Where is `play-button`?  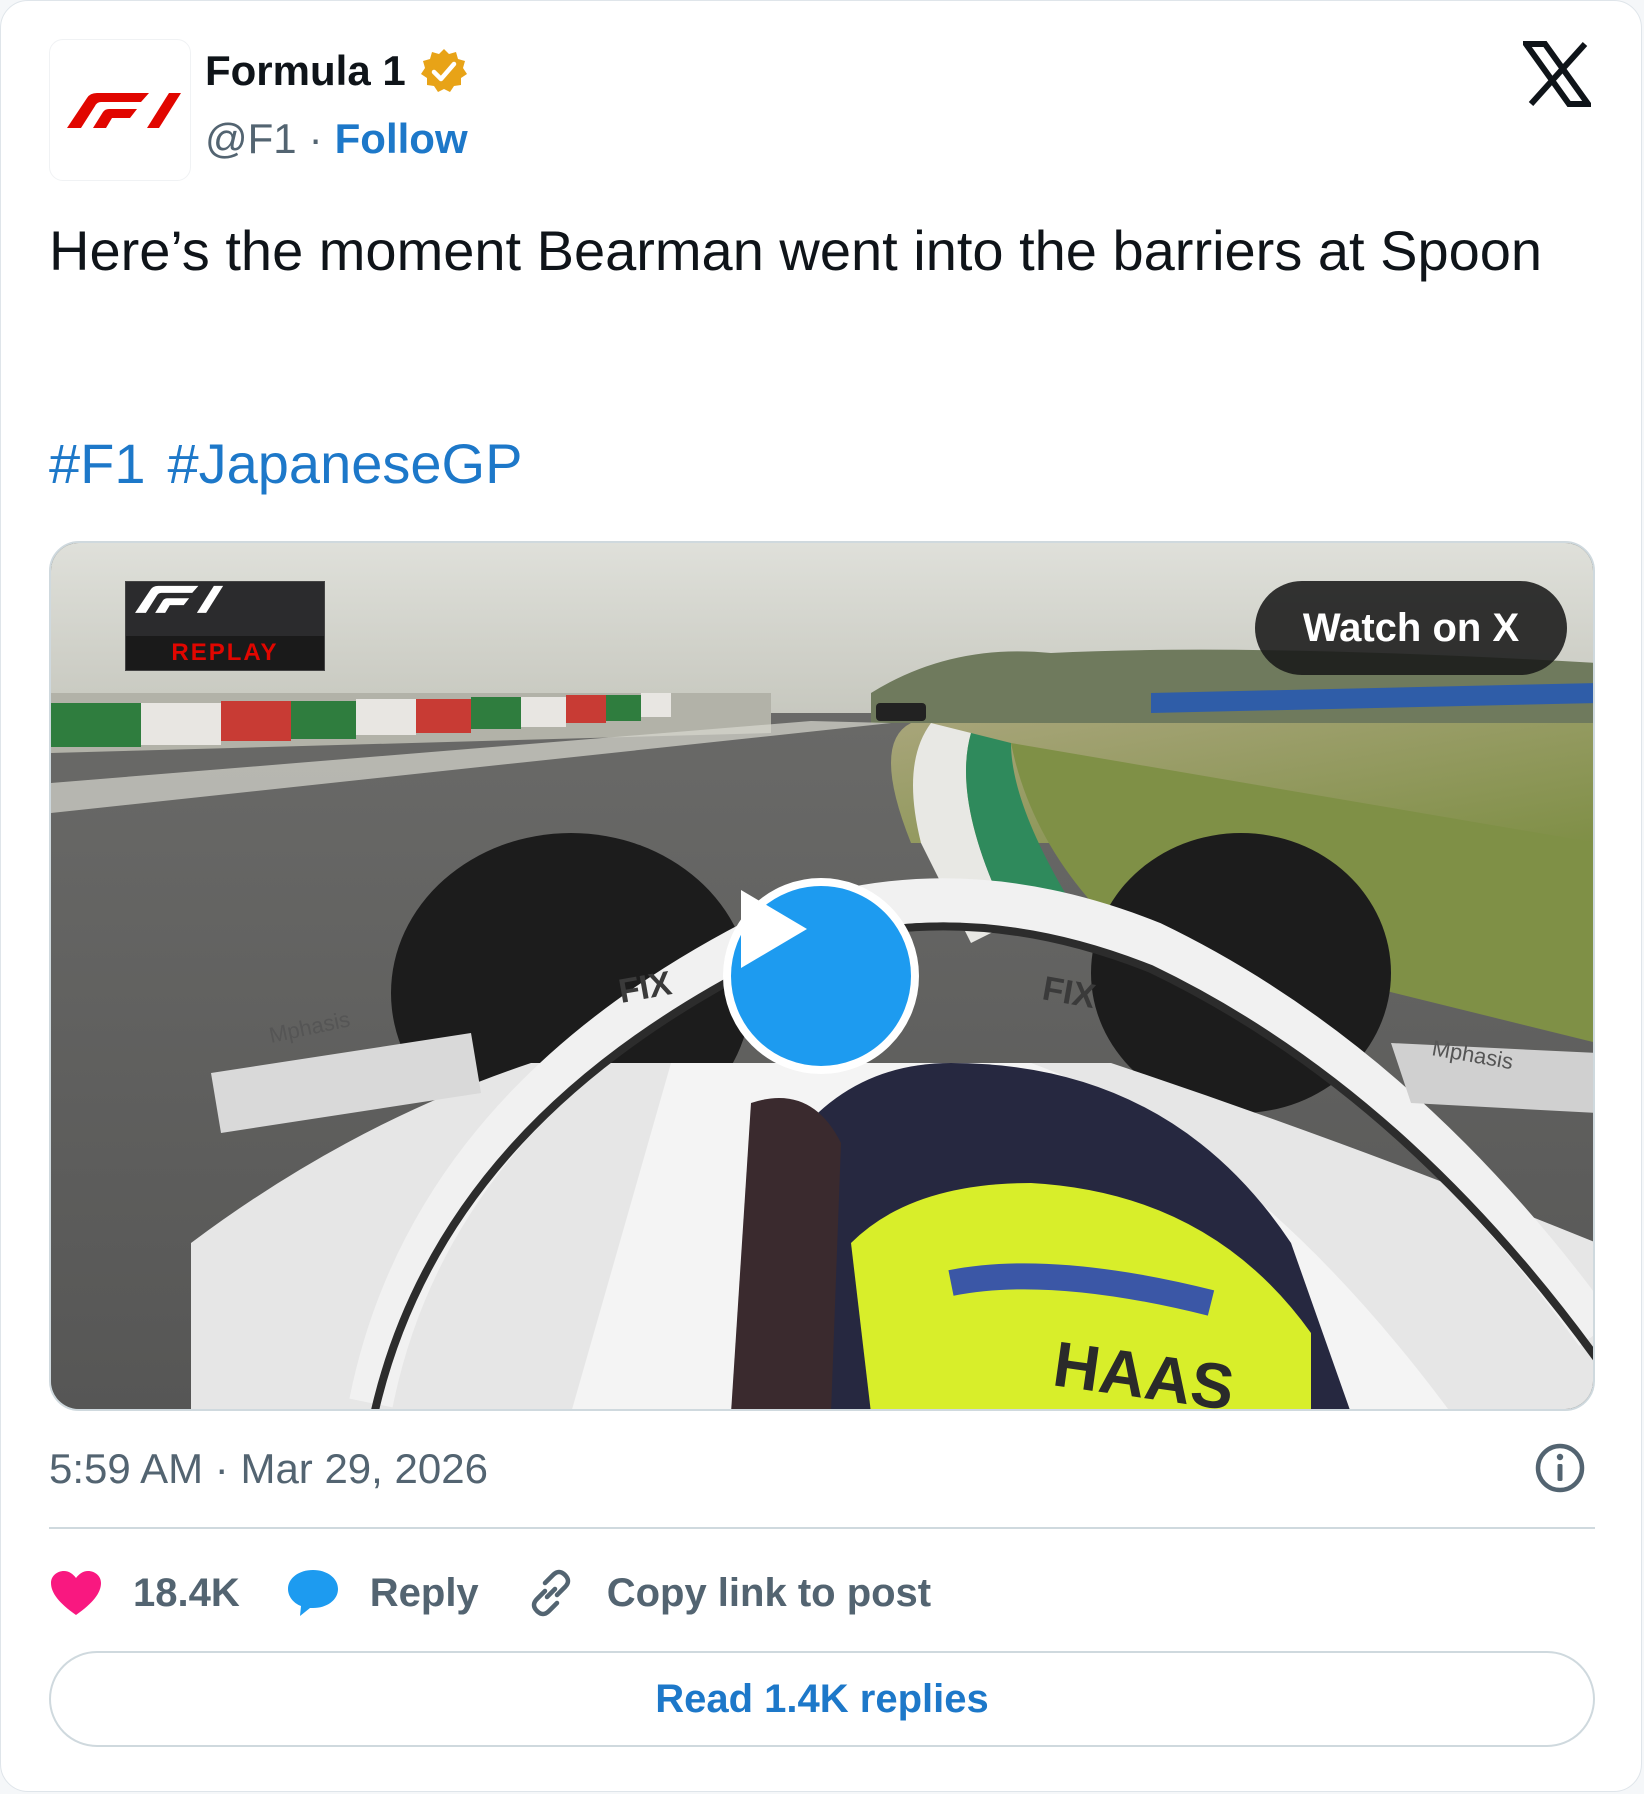 play-button is located at coordinates (821, 976).